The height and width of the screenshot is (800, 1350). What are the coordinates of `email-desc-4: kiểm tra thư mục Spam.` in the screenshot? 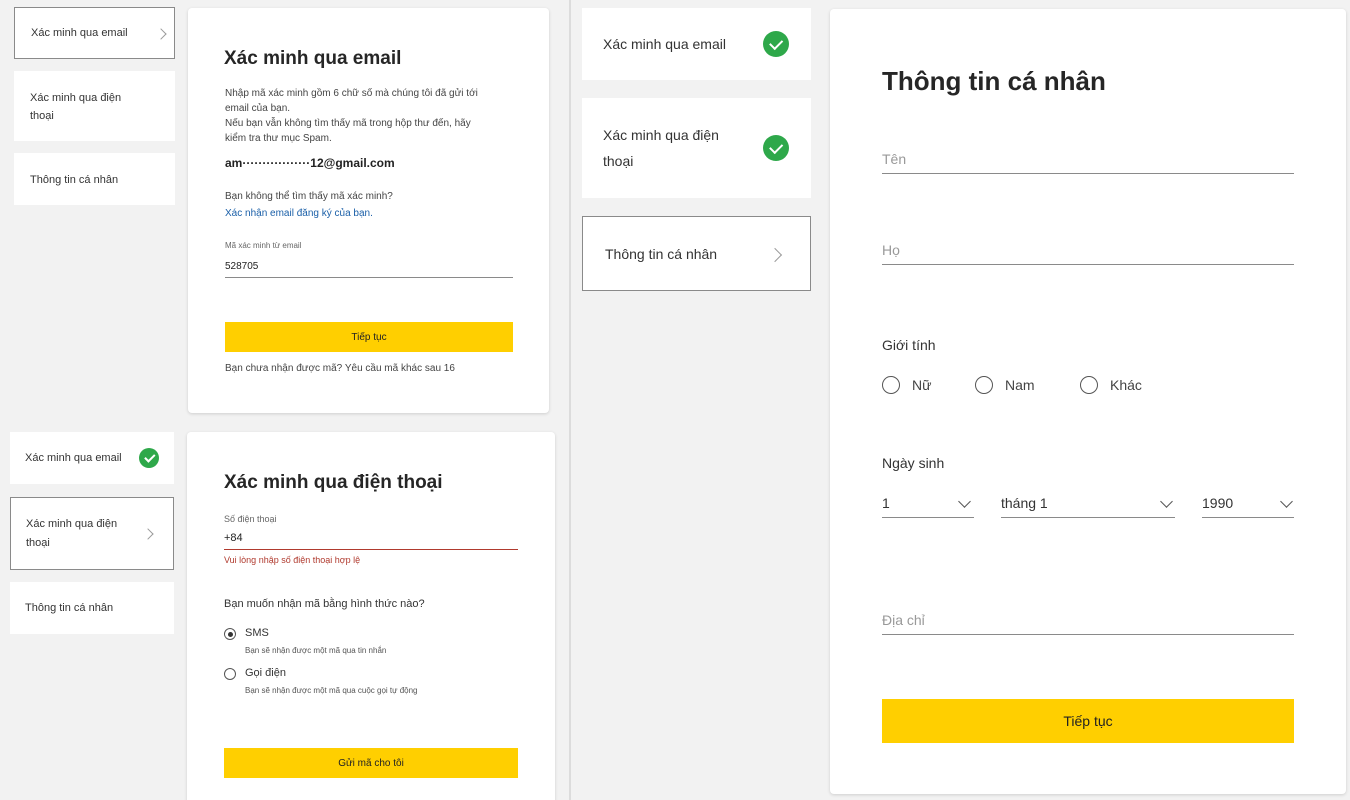 It's located at (278, 138).